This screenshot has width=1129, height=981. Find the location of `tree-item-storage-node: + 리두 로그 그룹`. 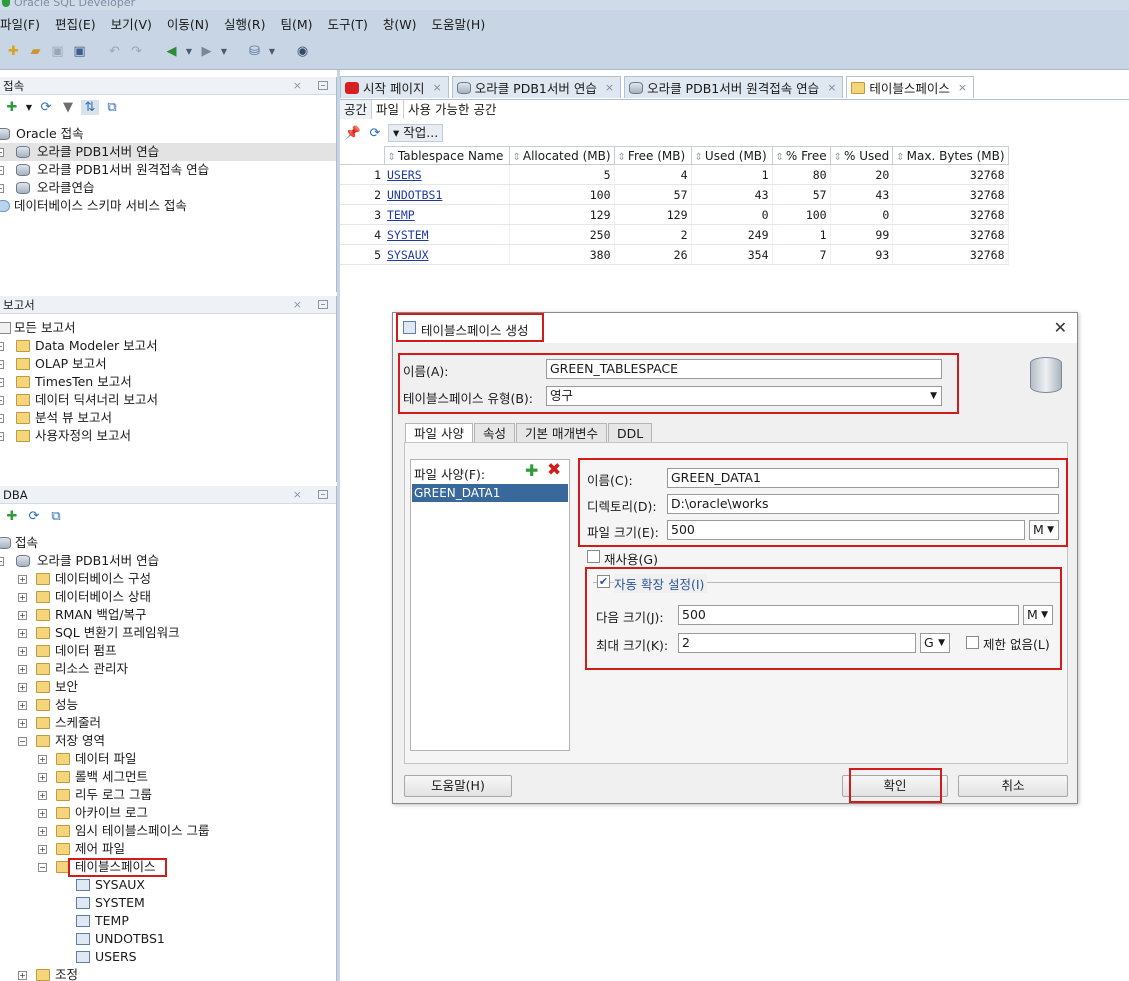

tree-item-storage-node: + 리두 로그 그룹 is located at coordinates (168, 795).